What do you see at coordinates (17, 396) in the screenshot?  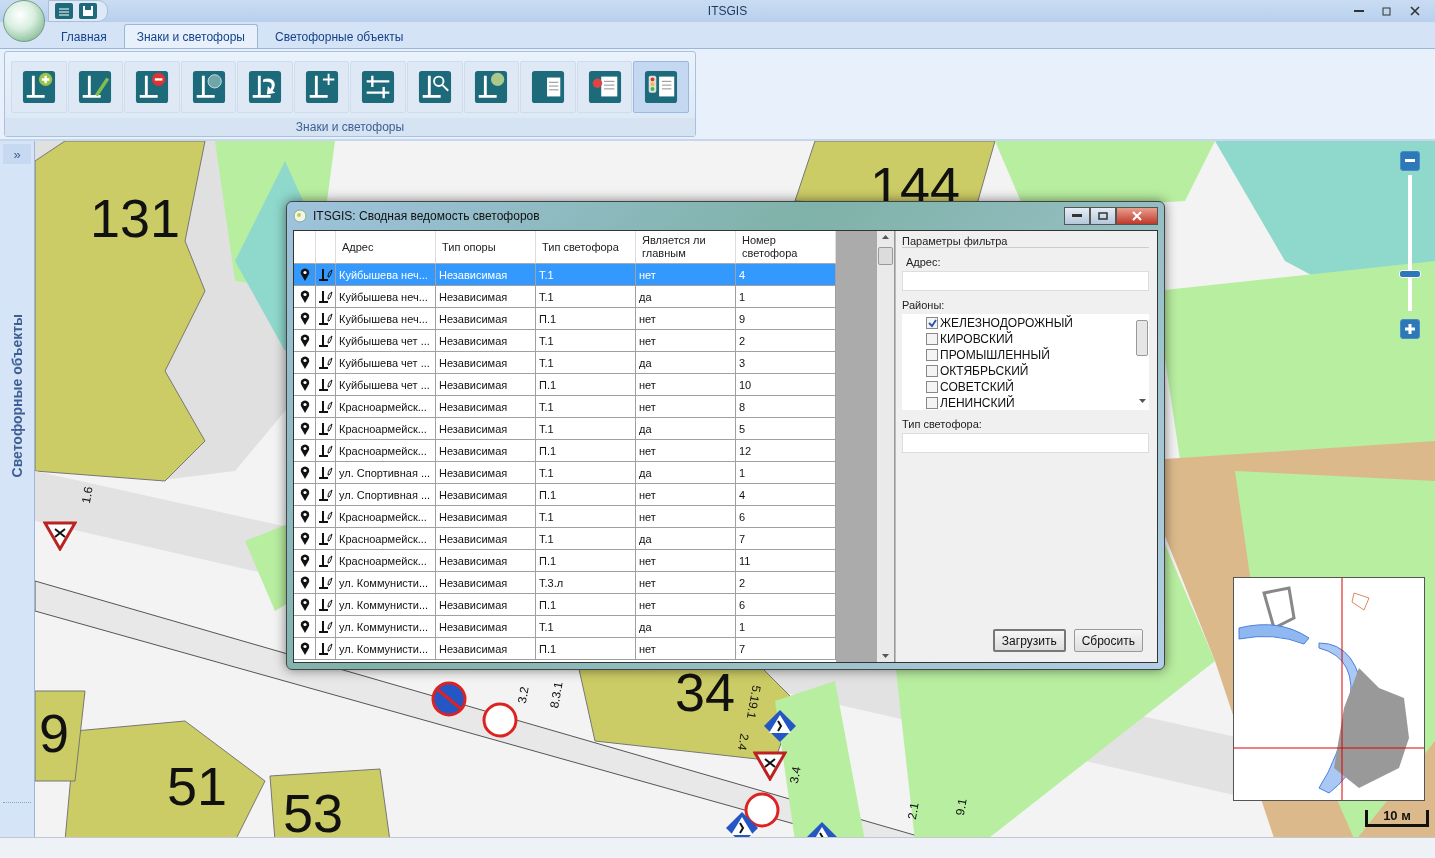 I see `sidebar-title: Светофорные объекты` at bounding box center [17, 396].